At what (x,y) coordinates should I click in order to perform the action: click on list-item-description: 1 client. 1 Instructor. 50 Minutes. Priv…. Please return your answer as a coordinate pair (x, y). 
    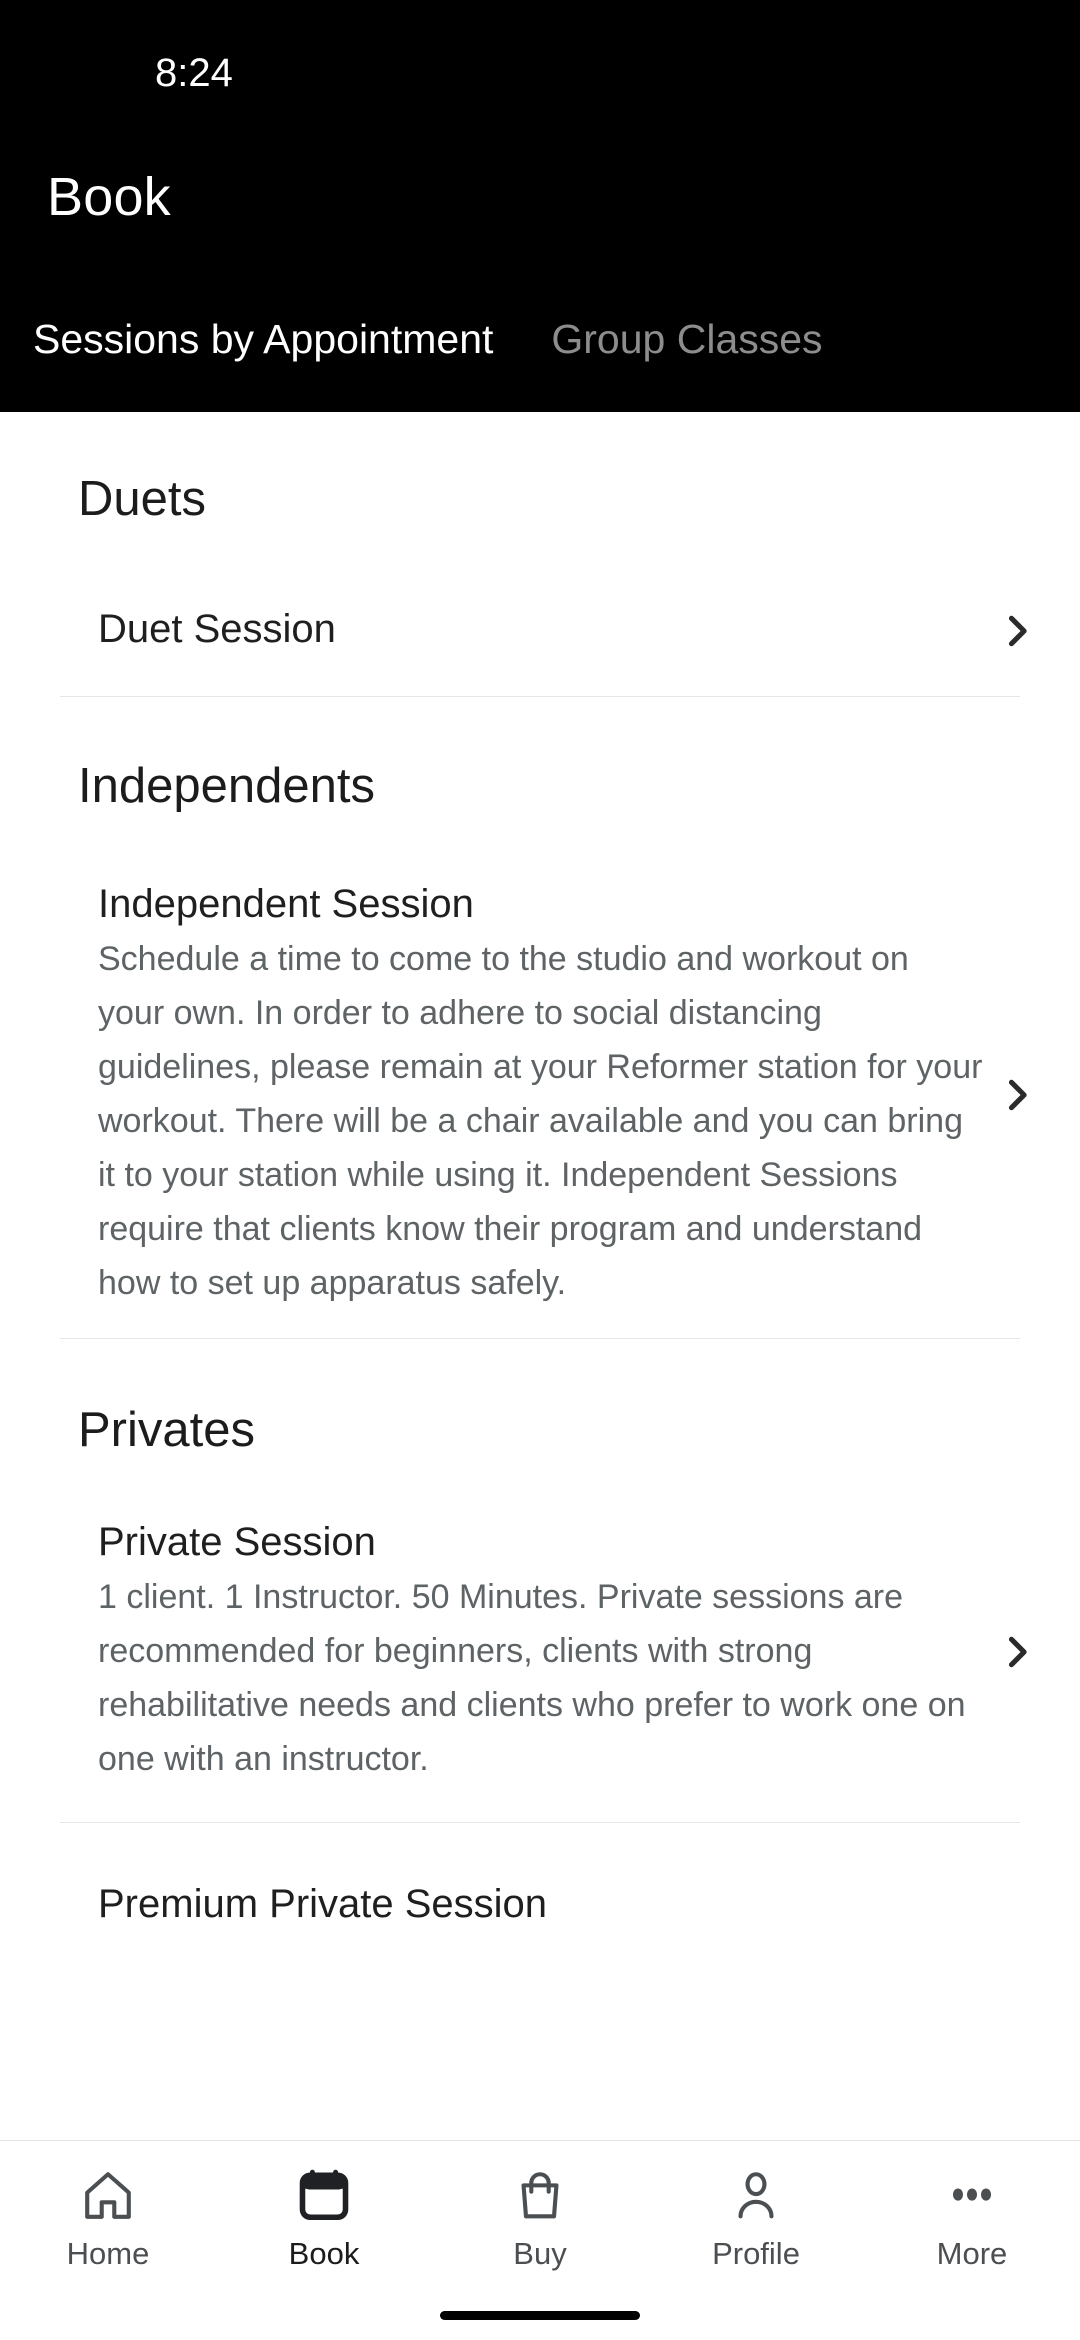
    Looking at the image, I should click on (532, 1678).